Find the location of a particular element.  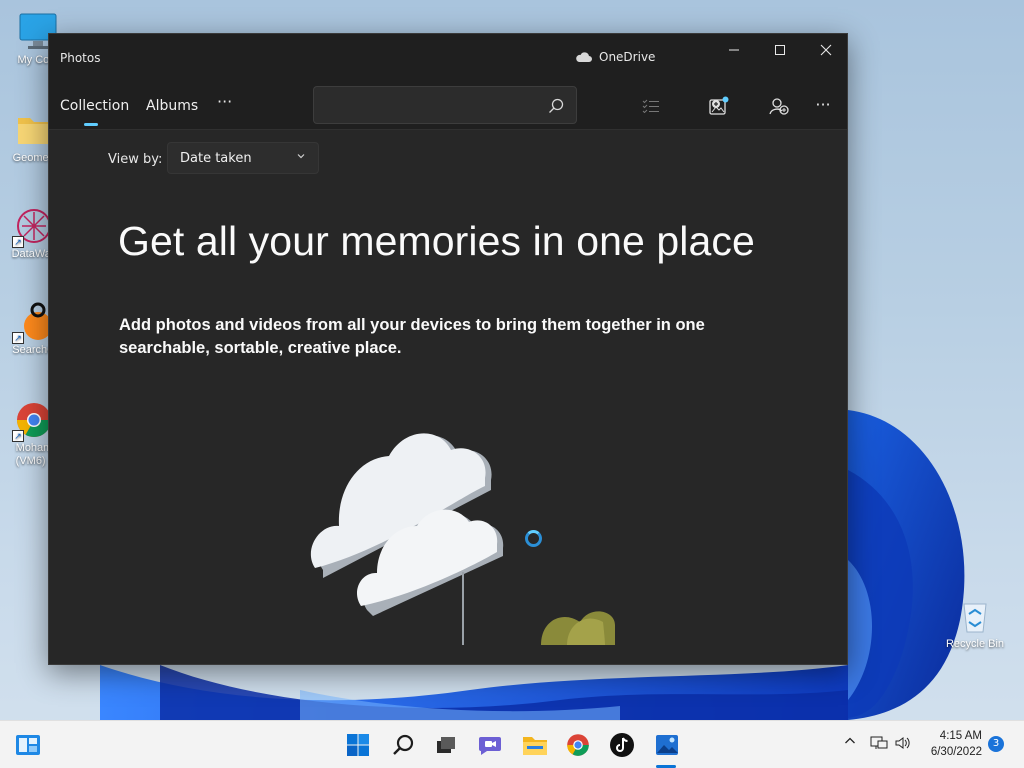

taskbar-clock: 4:15 AM 6/30/2022 is located at coordinates (948, 744).